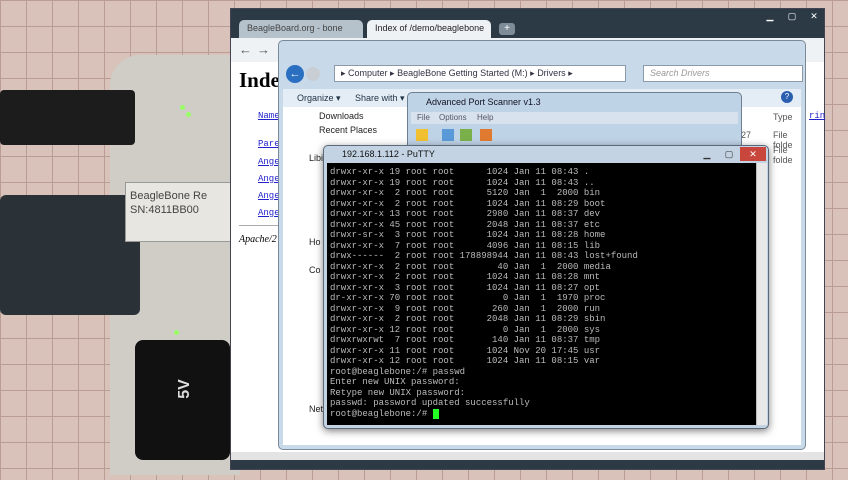  I want to click on forward-icon, so click(313, 74).